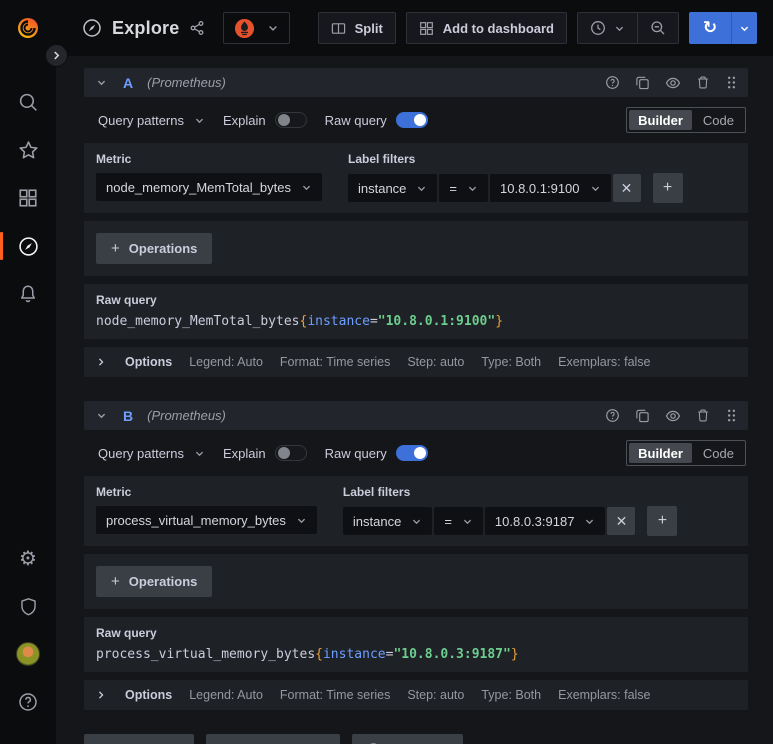 This screenshot has height=744, width=773. Describe the element at coordinates (139, 739) in the screenshot. I see `add-query-button: + Add query` at that location.